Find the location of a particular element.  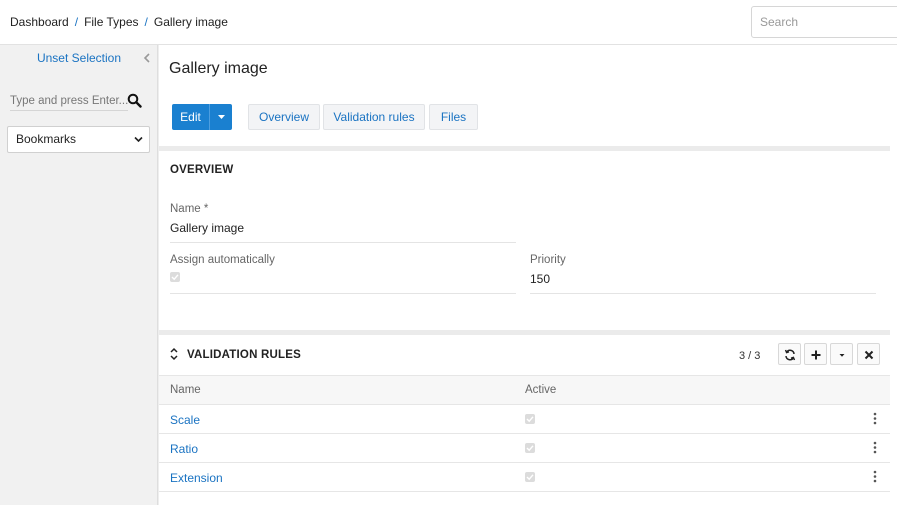

breadcrumb: Dashboard / File Types / Gallery image is located at coordinates (119, 22).